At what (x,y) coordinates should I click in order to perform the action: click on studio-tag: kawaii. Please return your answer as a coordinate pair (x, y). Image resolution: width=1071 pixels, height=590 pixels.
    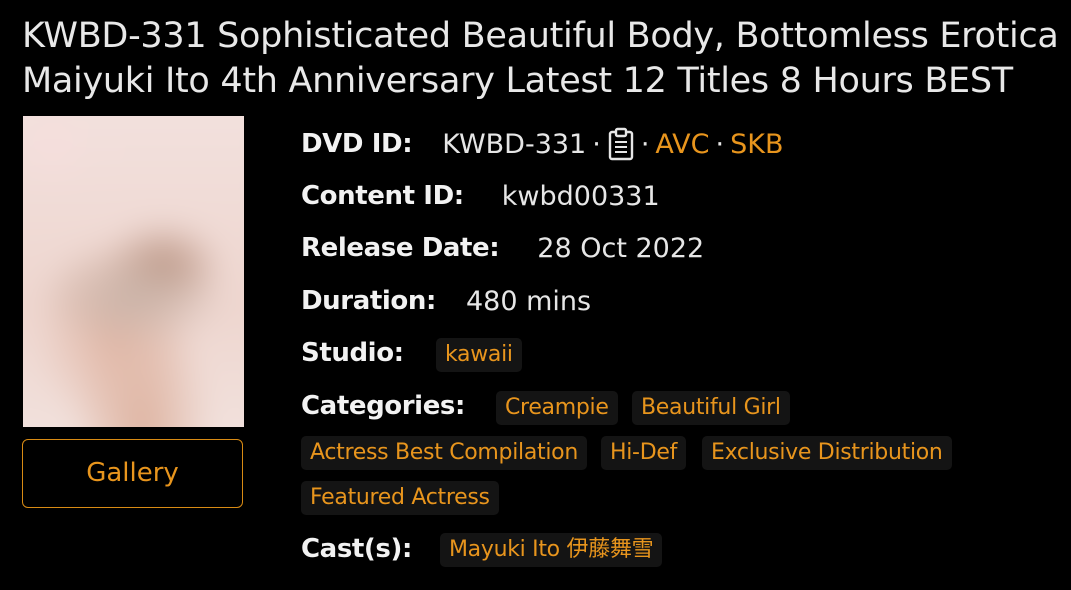
    Looking at the image, I should click on (479, 355).